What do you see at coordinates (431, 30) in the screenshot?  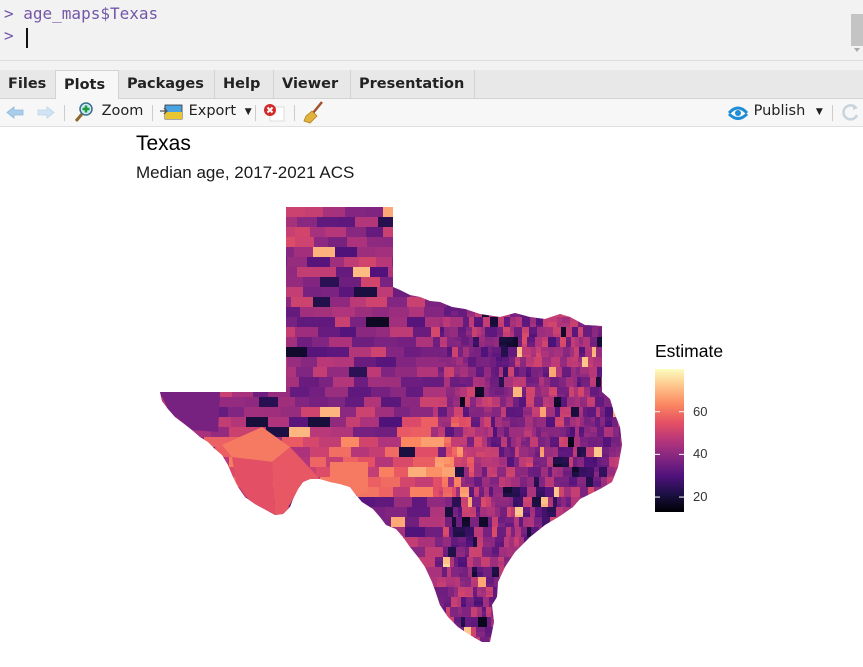 I see `console-pane: > age_maps$Texas >` at bounding box center [431, 30].